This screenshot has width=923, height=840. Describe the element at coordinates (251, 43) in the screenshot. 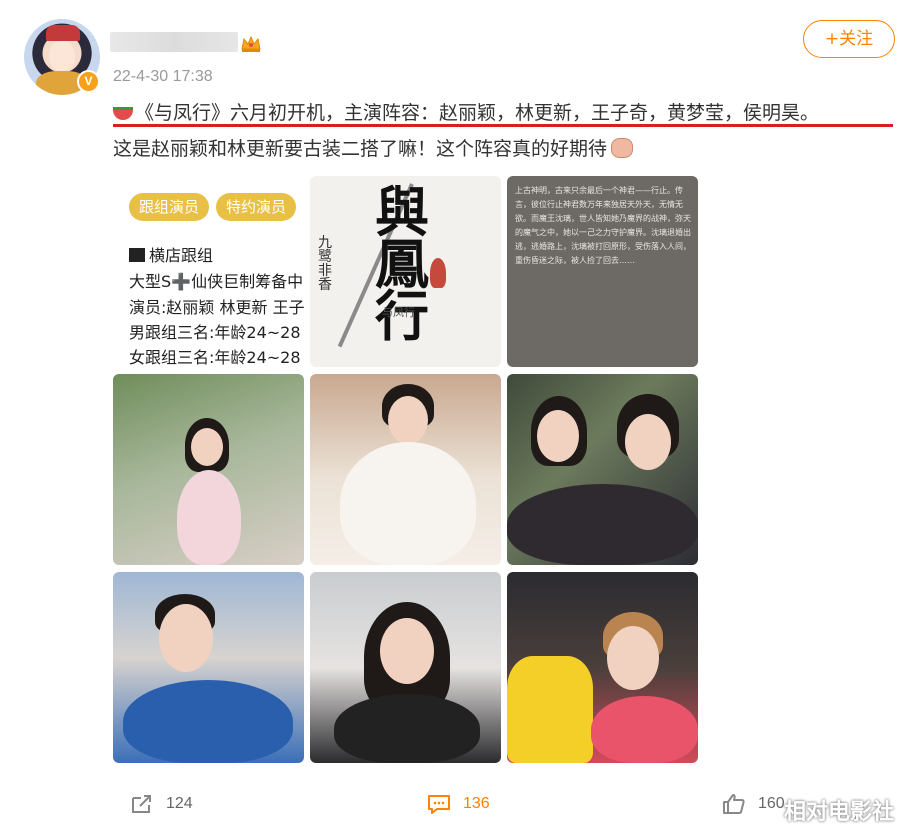

I see `crown-icon` at that location.